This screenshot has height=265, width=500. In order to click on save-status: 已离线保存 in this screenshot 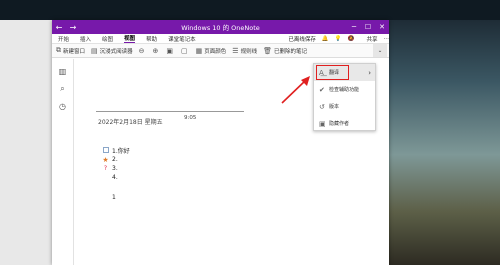, I will do `click(302, 39)`.